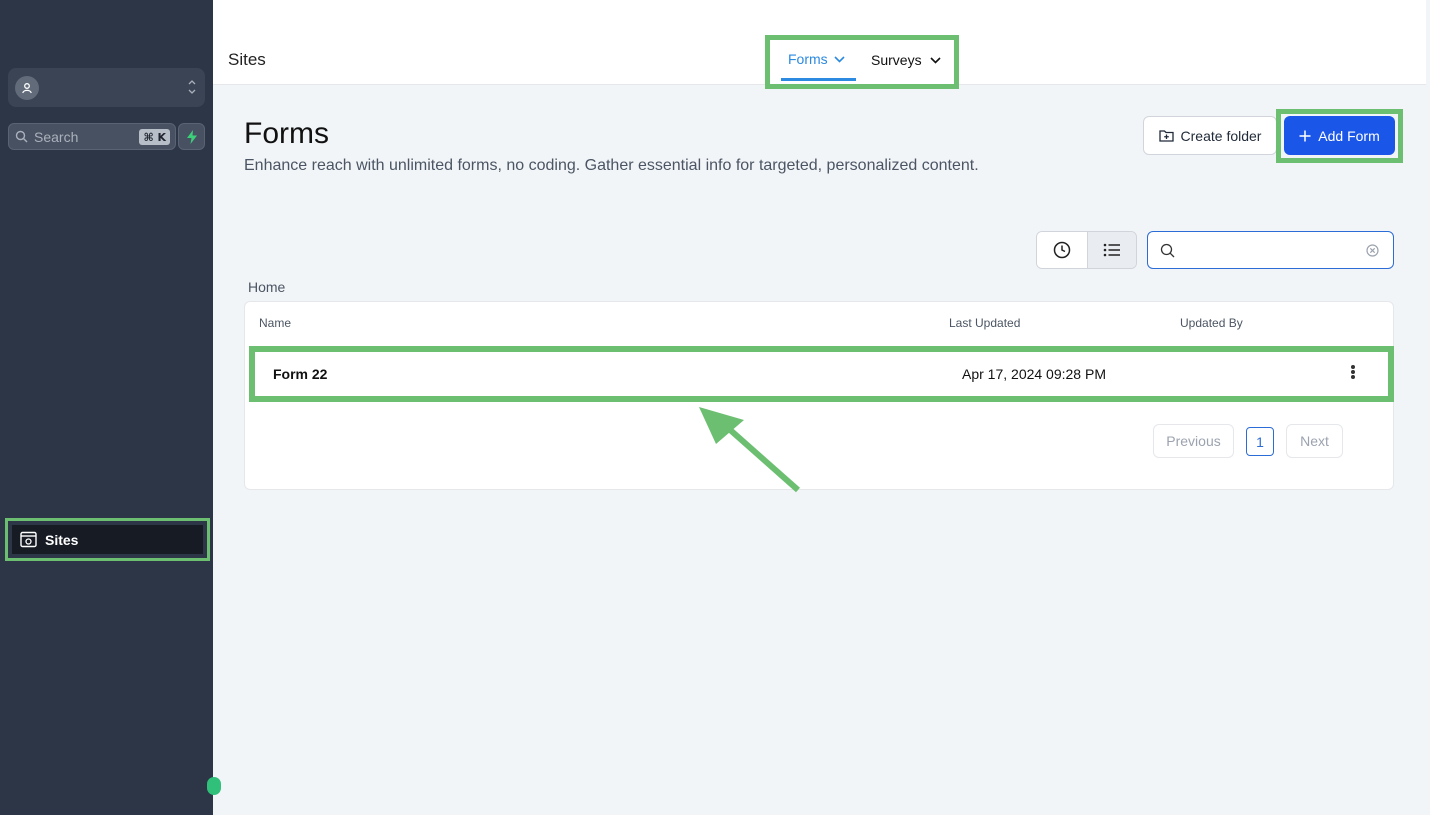 The height and width of the screenshot is (815, 1430). Describe the element at coordinates (27, 88) in the screenshot. I see `user-avatar-icon` at that location.